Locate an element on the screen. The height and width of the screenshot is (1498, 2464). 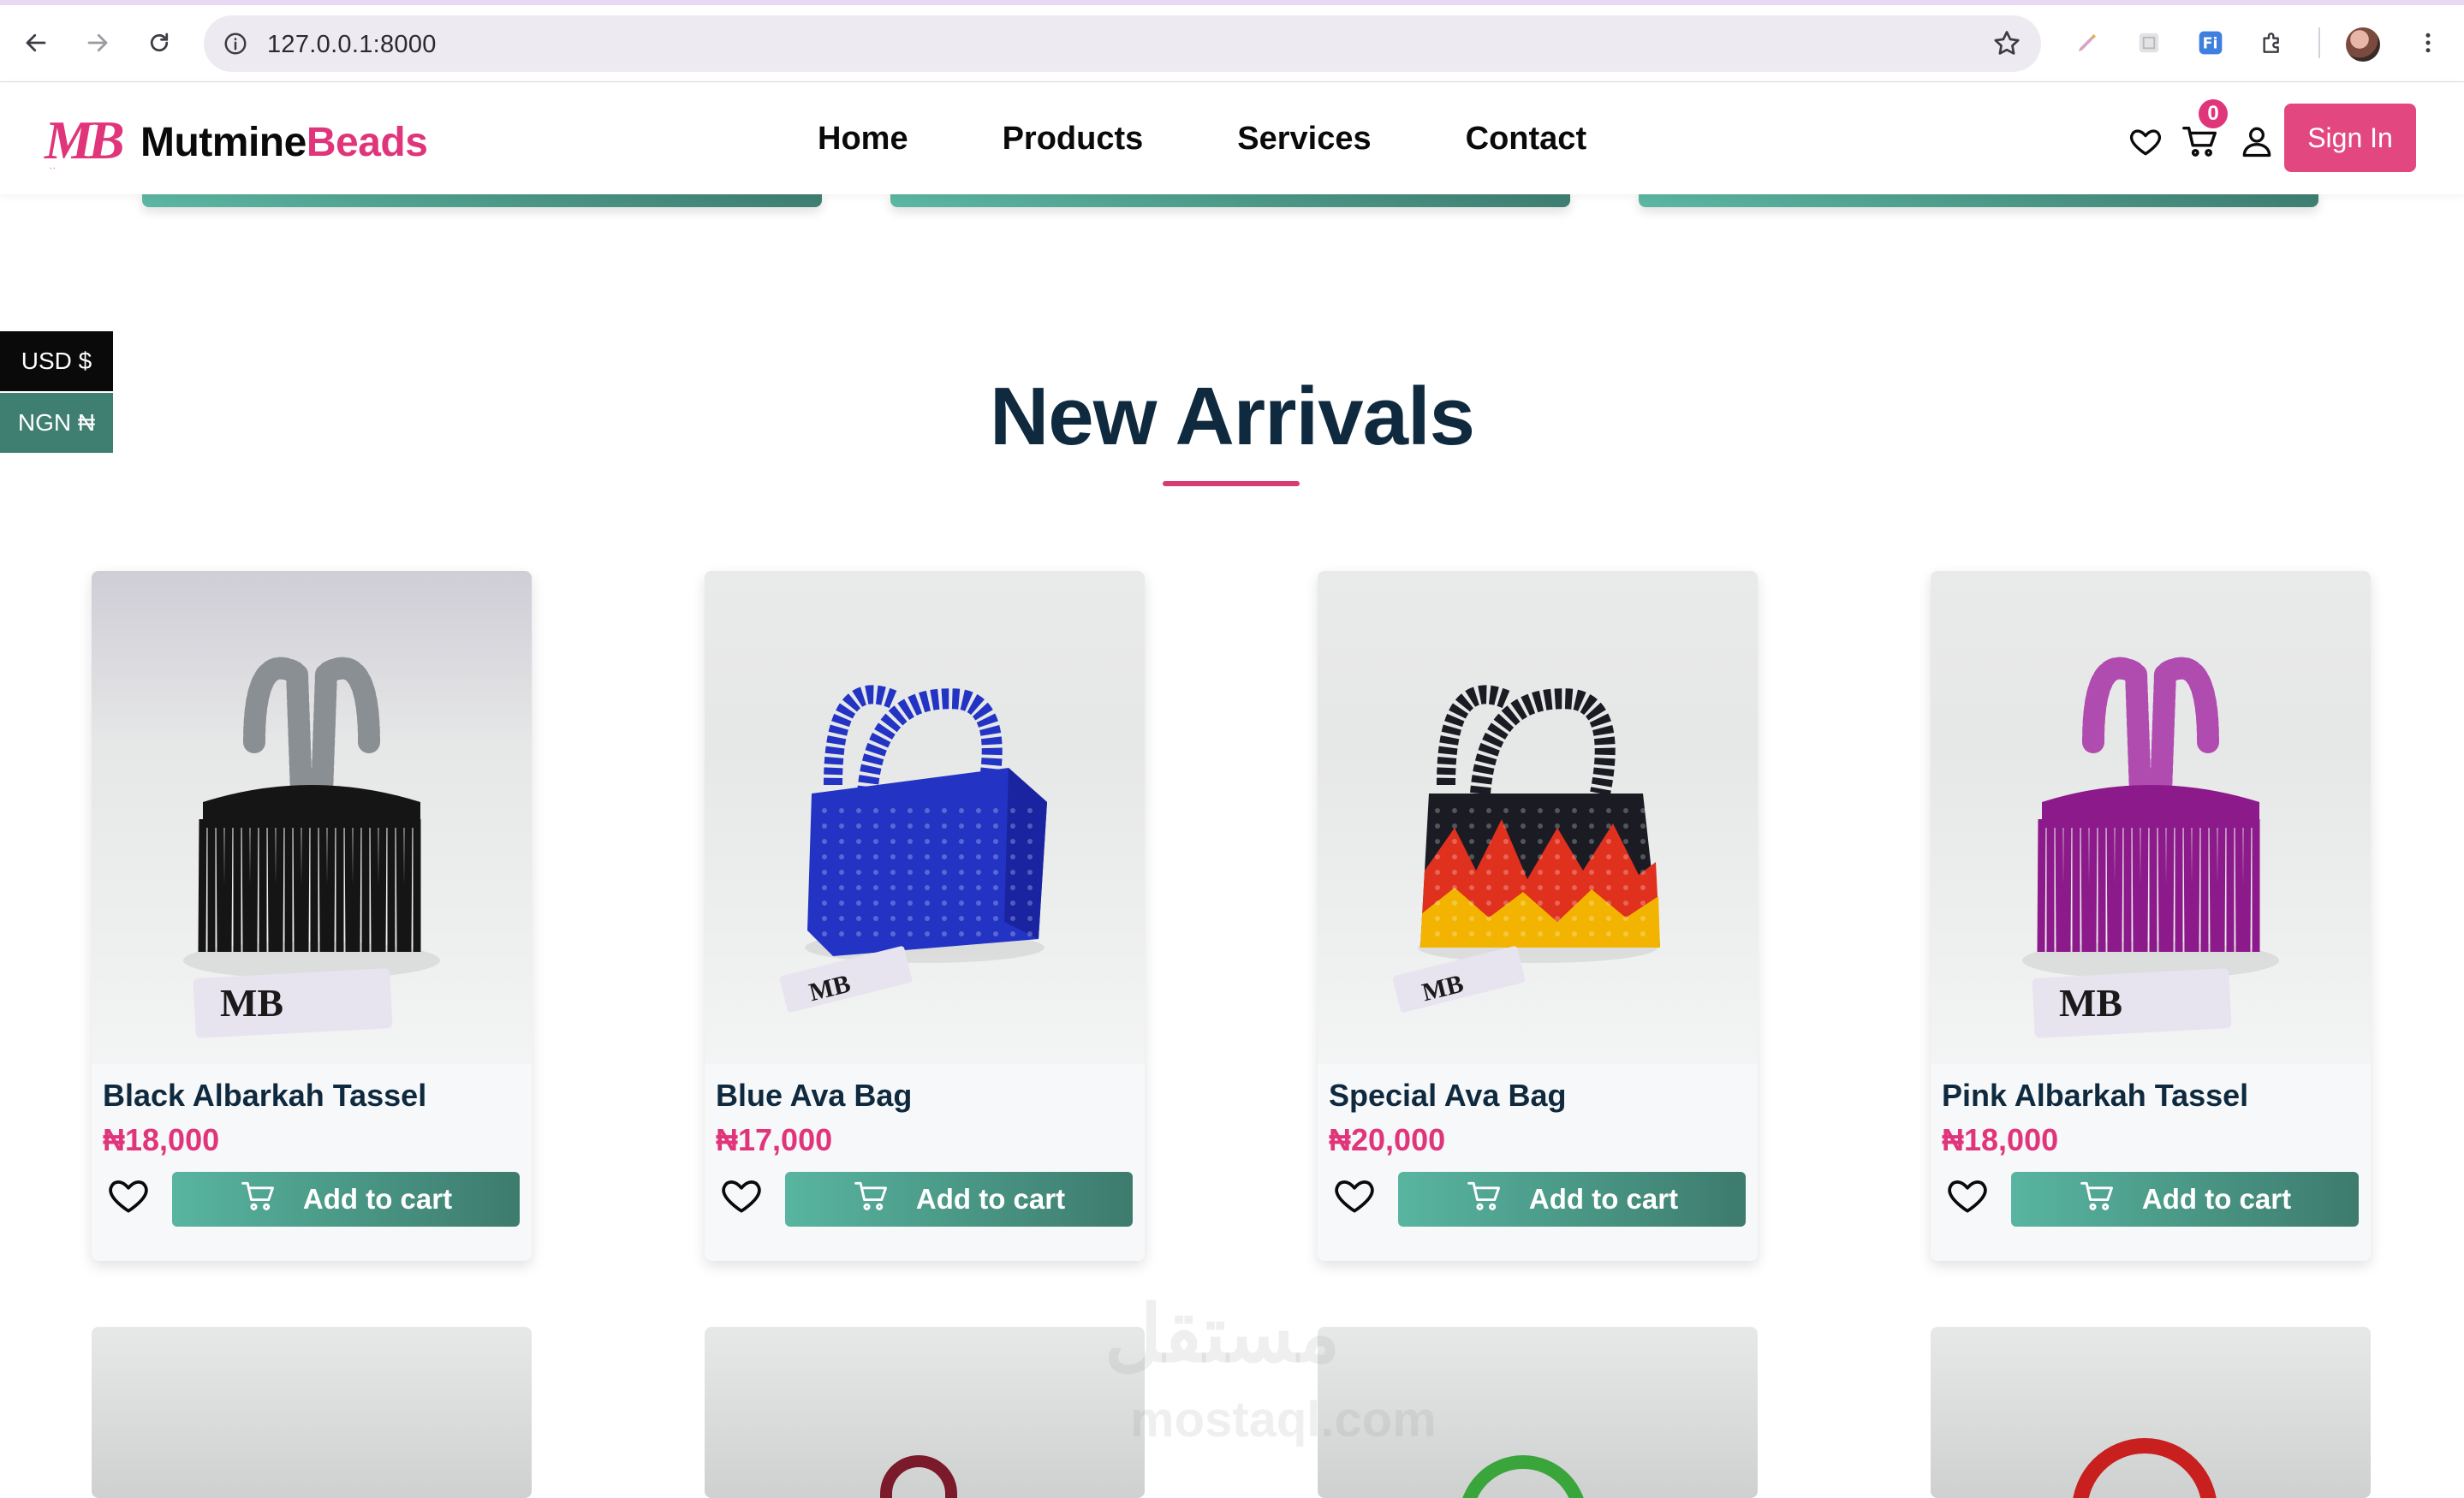
back-icon is located at coordinates (36, 42).